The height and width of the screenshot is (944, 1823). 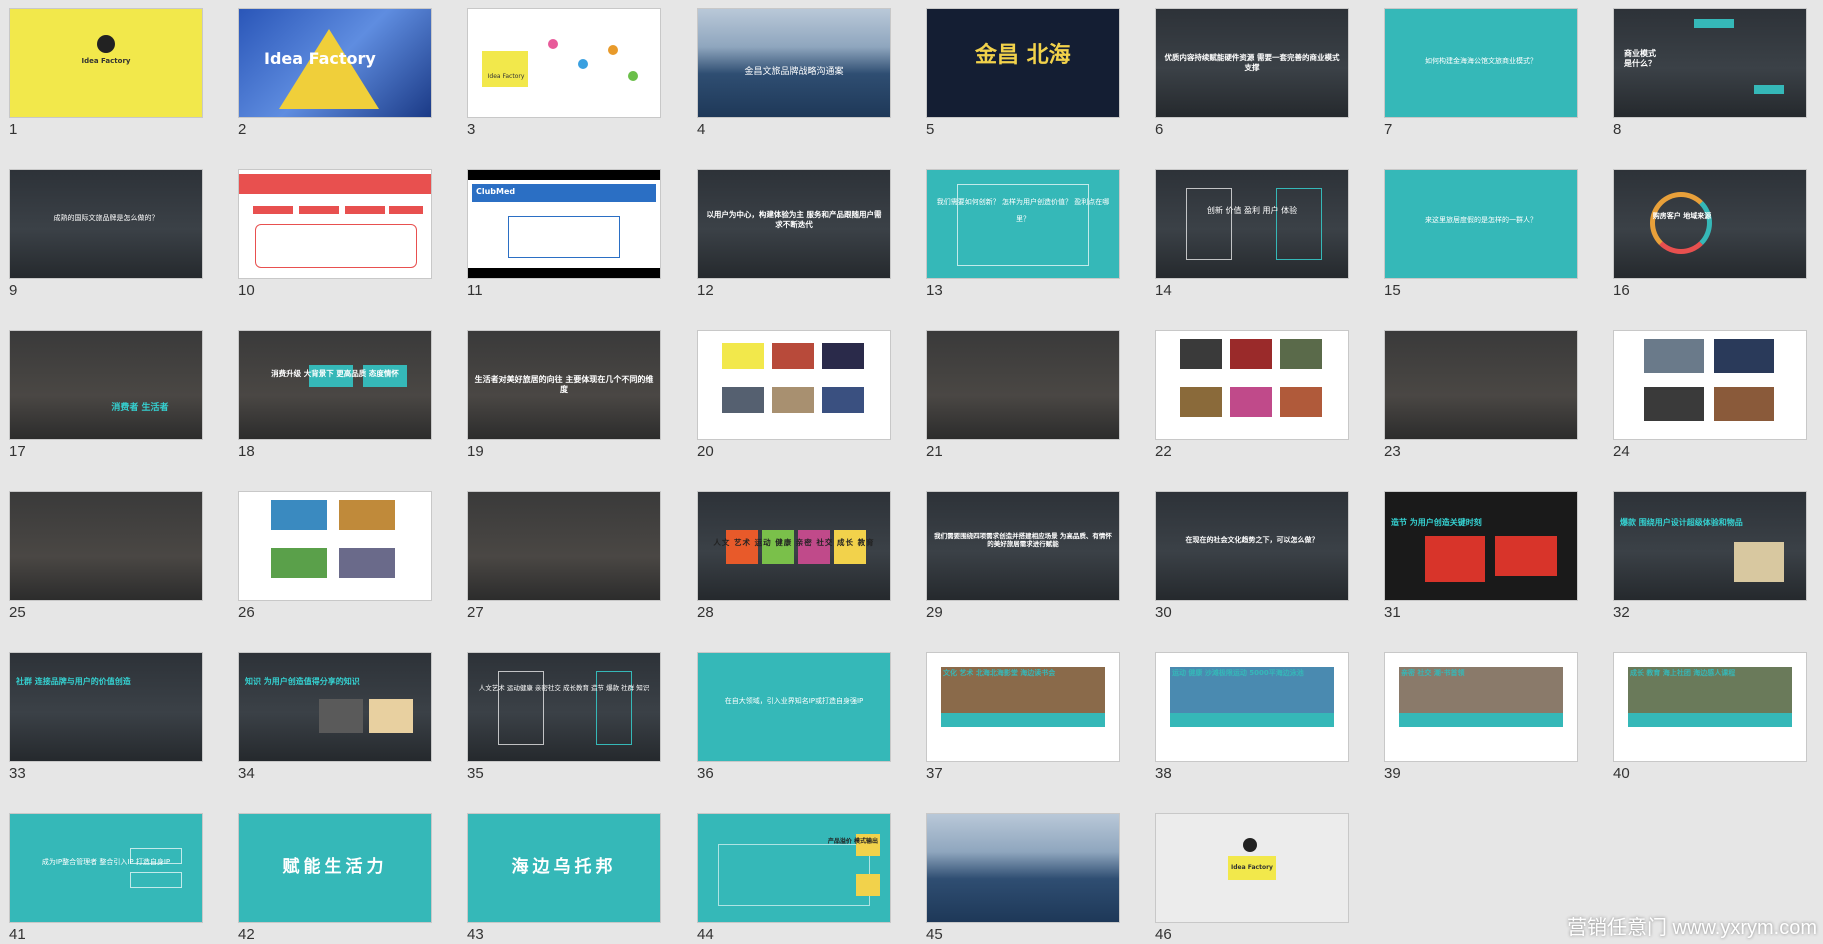 I want to click on slide-thumbnail: 人文艺术 运动健康 亲密社交 成长教育 造节 爆款 社群 知识 35, so click(x=564, y=717).